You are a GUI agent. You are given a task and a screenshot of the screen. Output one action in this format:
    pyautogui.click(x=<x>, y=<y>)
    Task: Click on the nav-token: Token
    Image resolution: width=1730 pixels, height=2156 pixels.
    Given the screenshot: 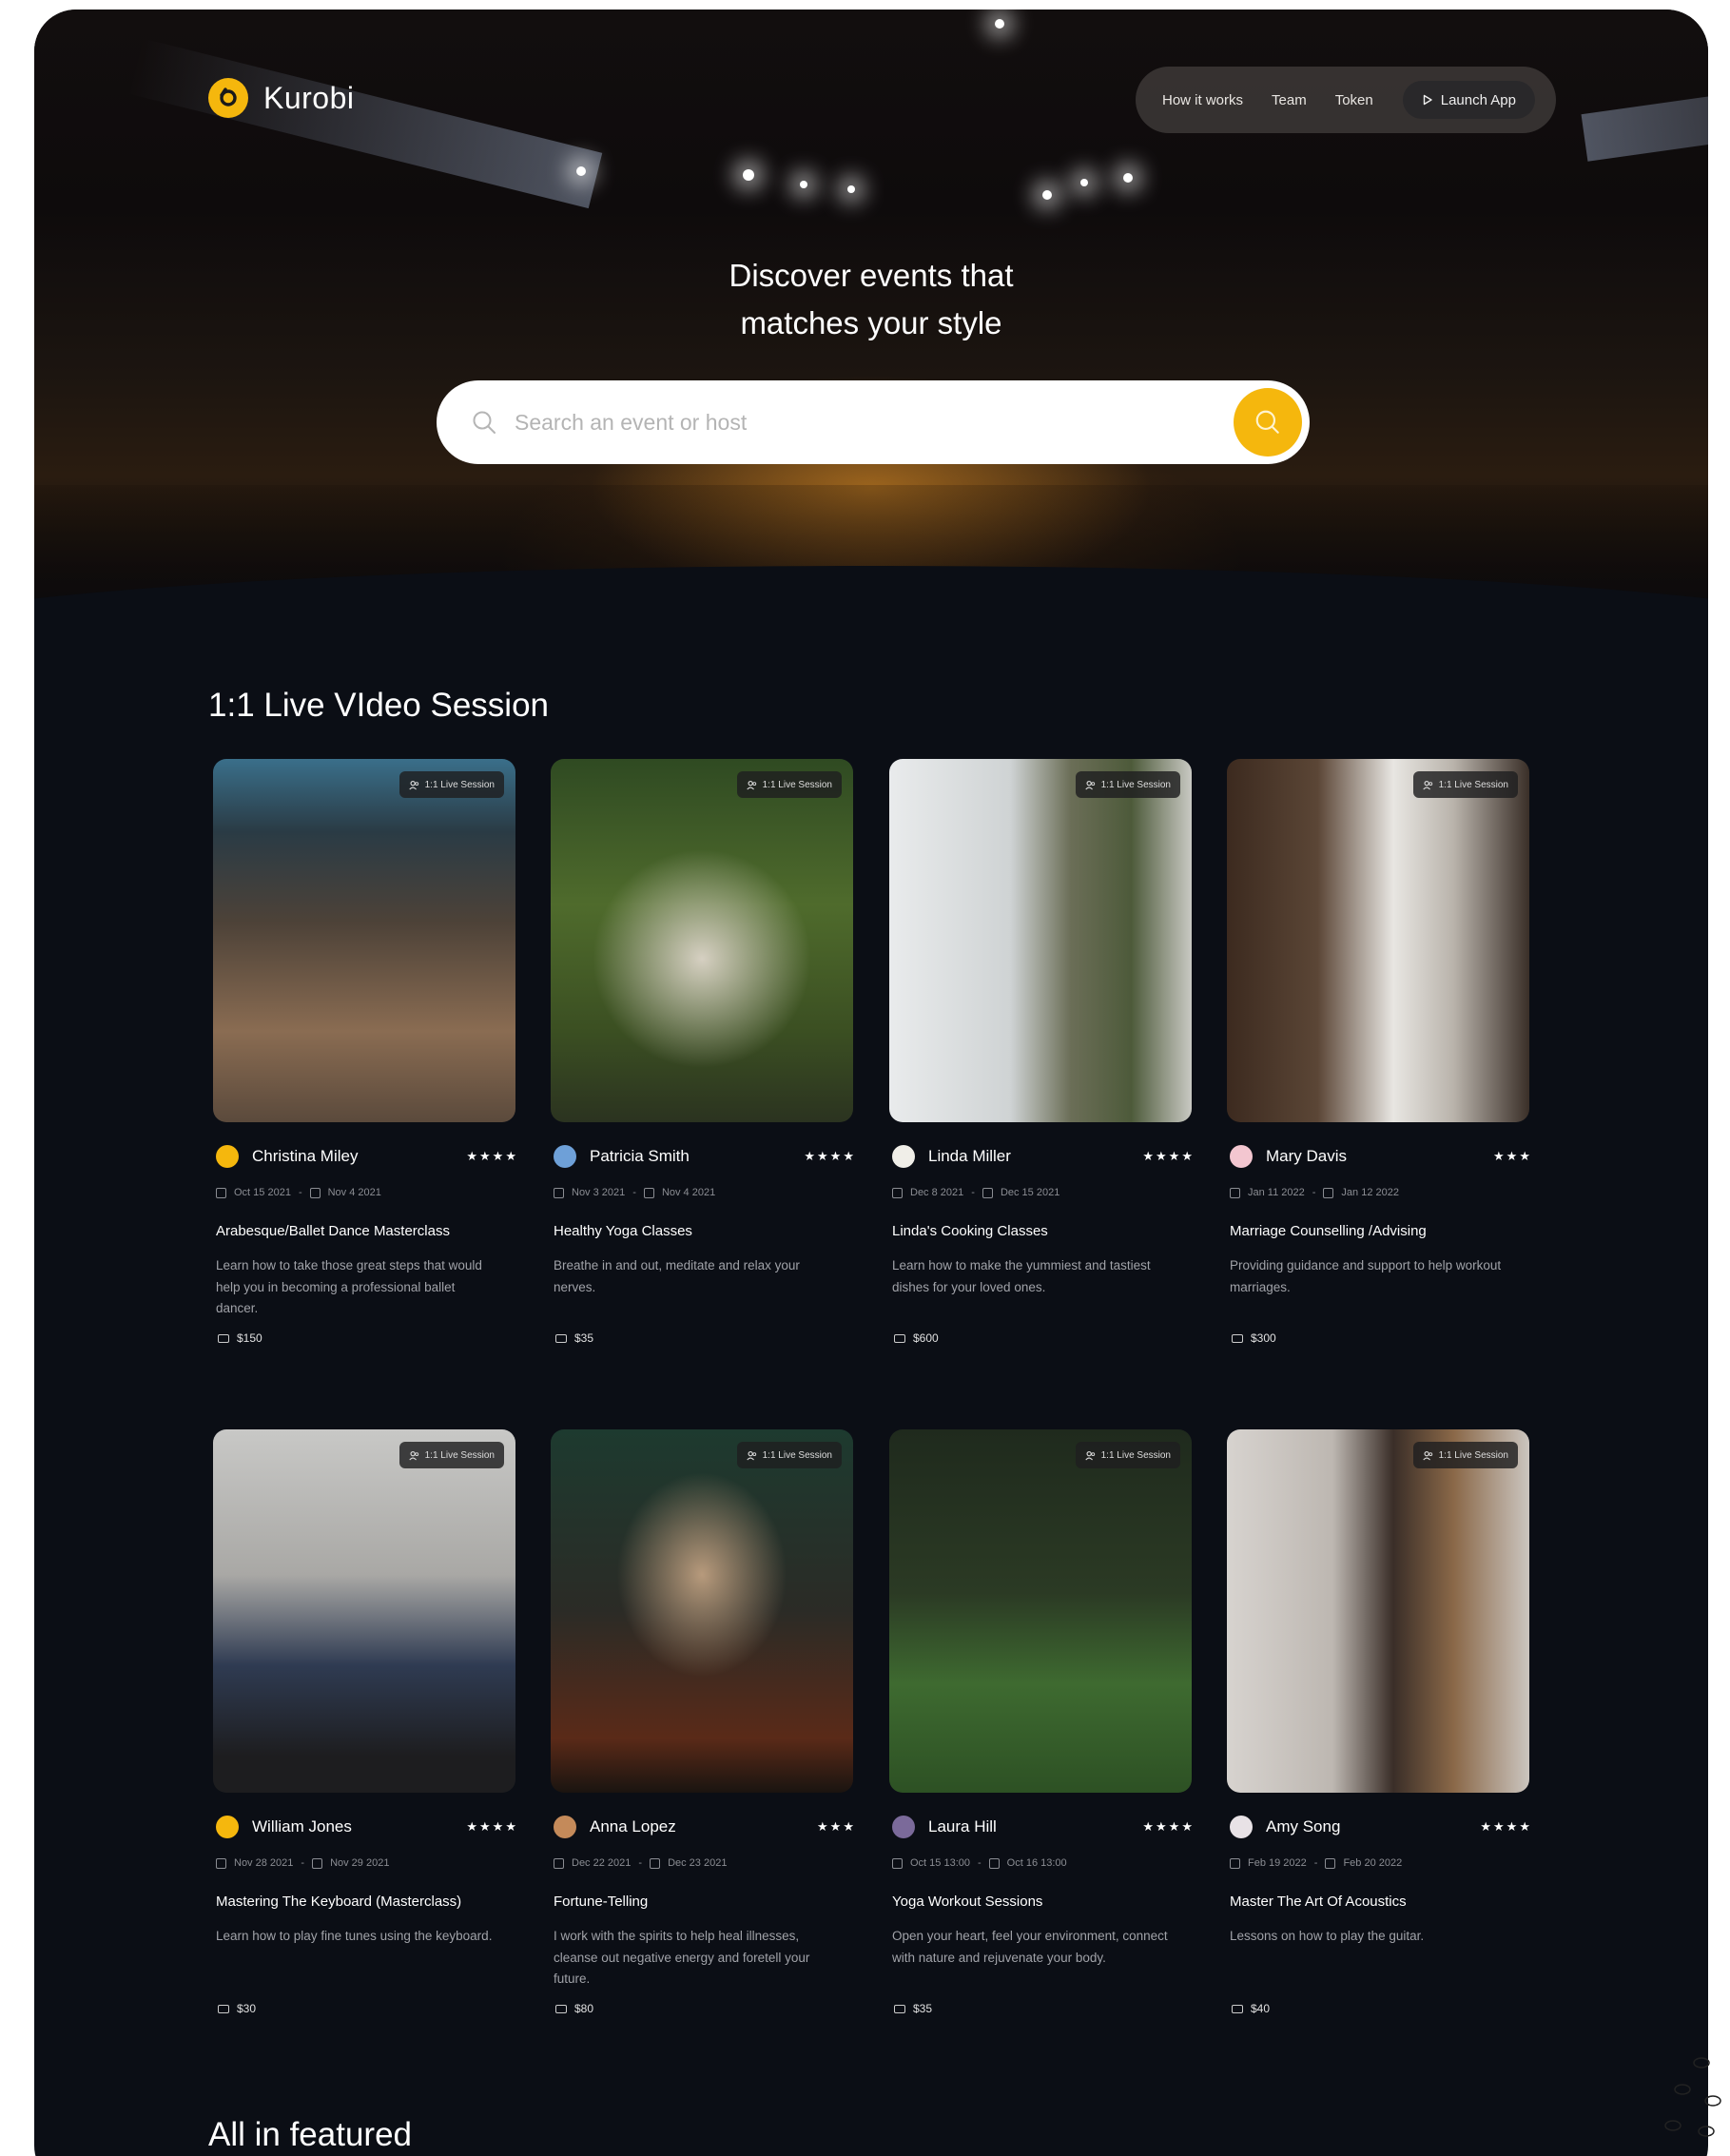 What is the action you would take?
    pyautogui.click(x=1354, y=100)
    